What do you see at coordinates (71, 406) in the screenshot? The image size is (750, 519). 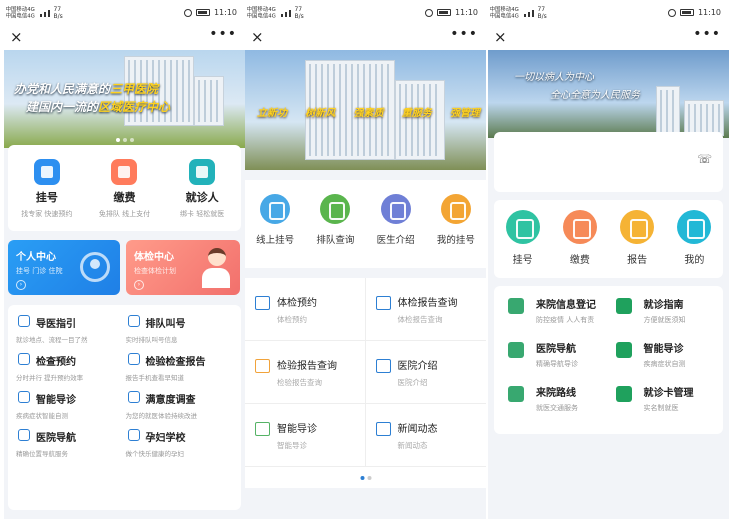 I see `service-item: 智能导诊 疾病症状智能自测` at bounding box center [71, 406].